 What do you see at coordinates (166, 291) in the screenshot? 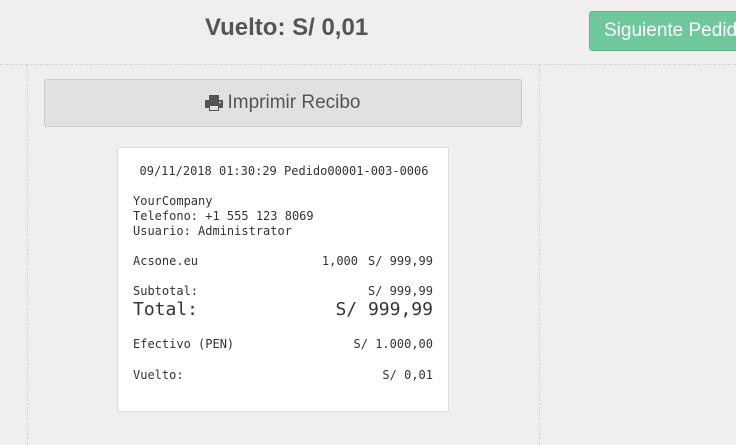
I see `receipt-subtotal-label: Subtotal:` at bounding box center [166, 291].